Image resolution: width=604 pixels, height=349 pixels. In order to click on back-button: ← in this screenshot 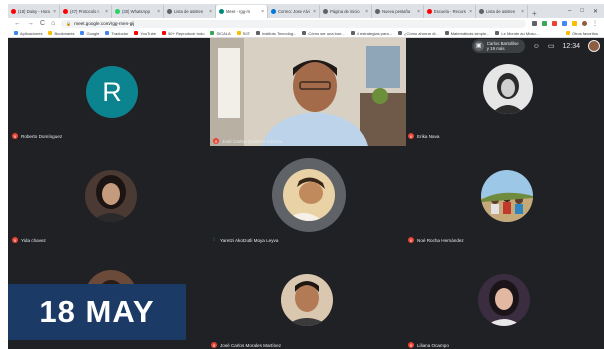, I will do `click(17, 23)`.